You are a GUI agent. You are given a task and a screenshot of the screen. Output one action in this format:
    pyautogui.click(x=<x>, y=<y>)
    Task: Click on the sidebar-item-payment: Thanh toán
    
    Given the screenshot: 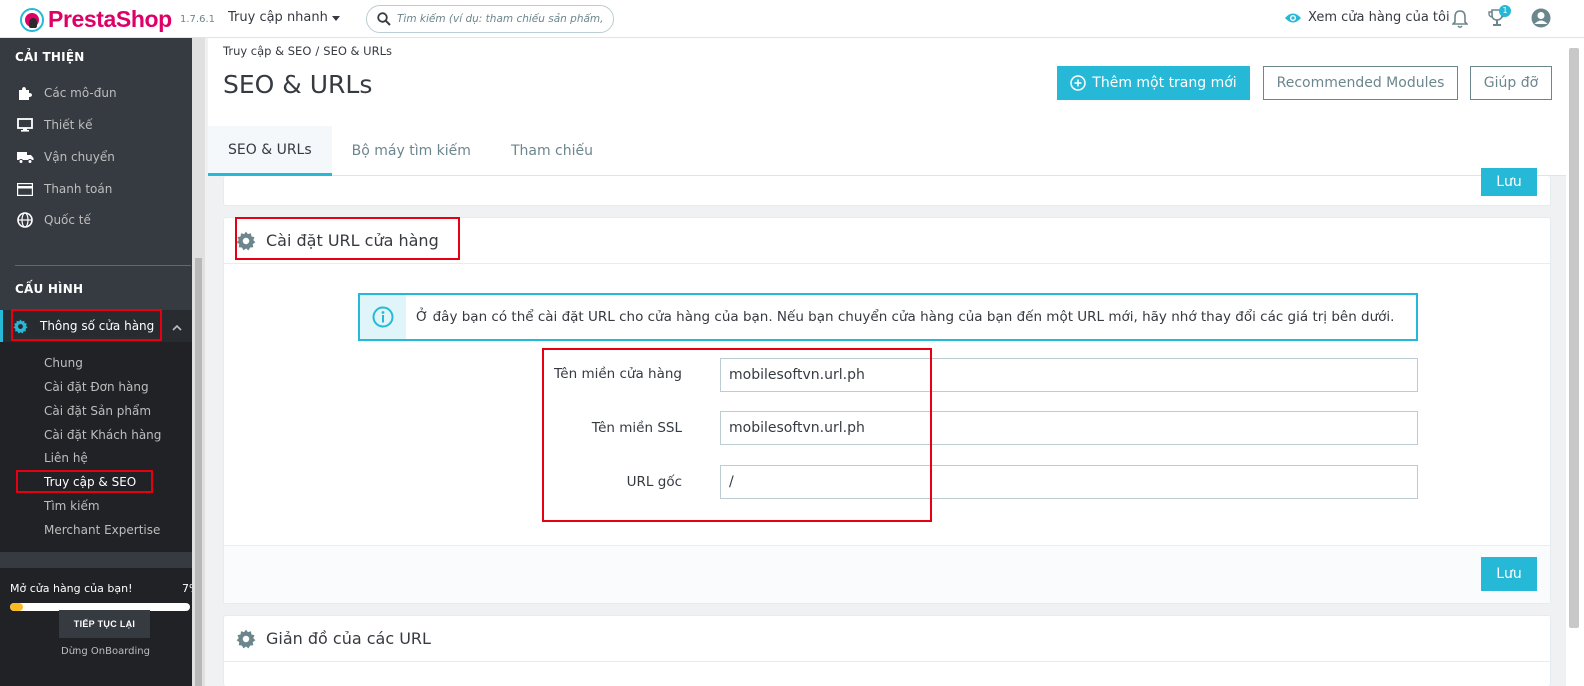 What is the action you would take?
    pyautogui.click(x=96, y=189)
    